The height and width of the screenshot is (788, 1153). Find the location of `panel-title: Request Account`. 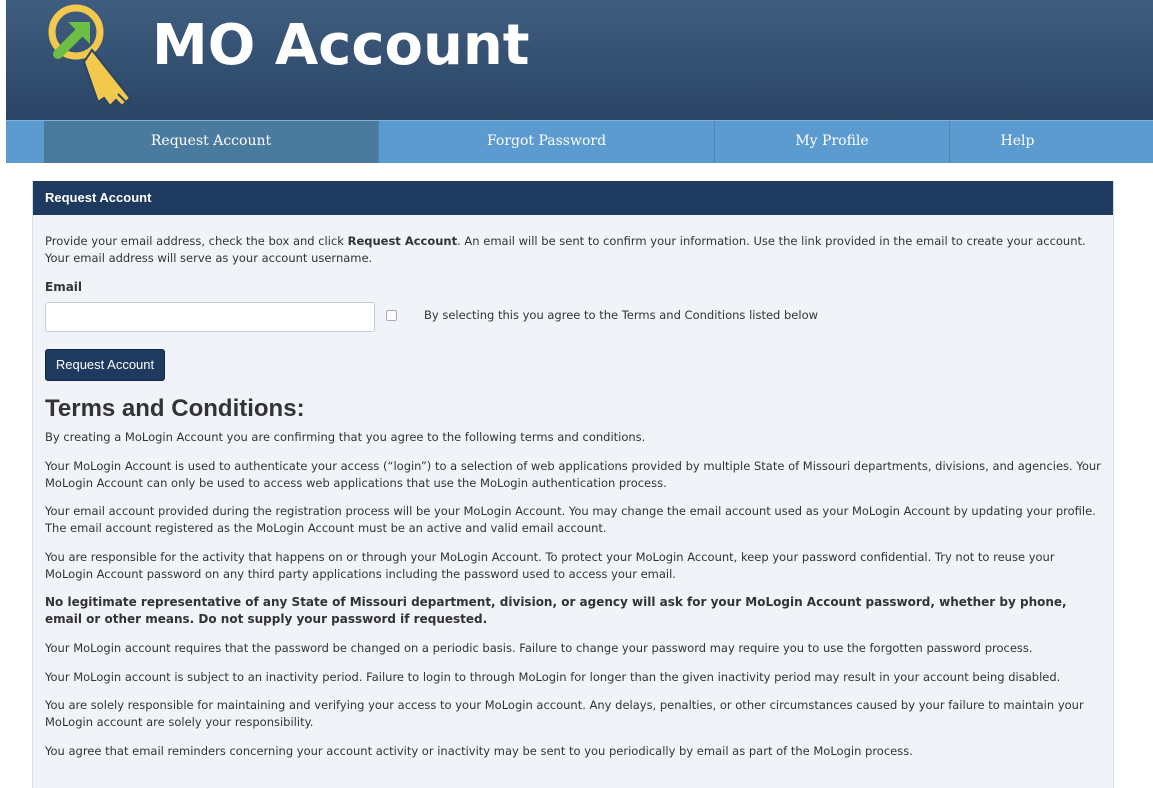

panel-title: Request Account is located at coordinates (573, 198).